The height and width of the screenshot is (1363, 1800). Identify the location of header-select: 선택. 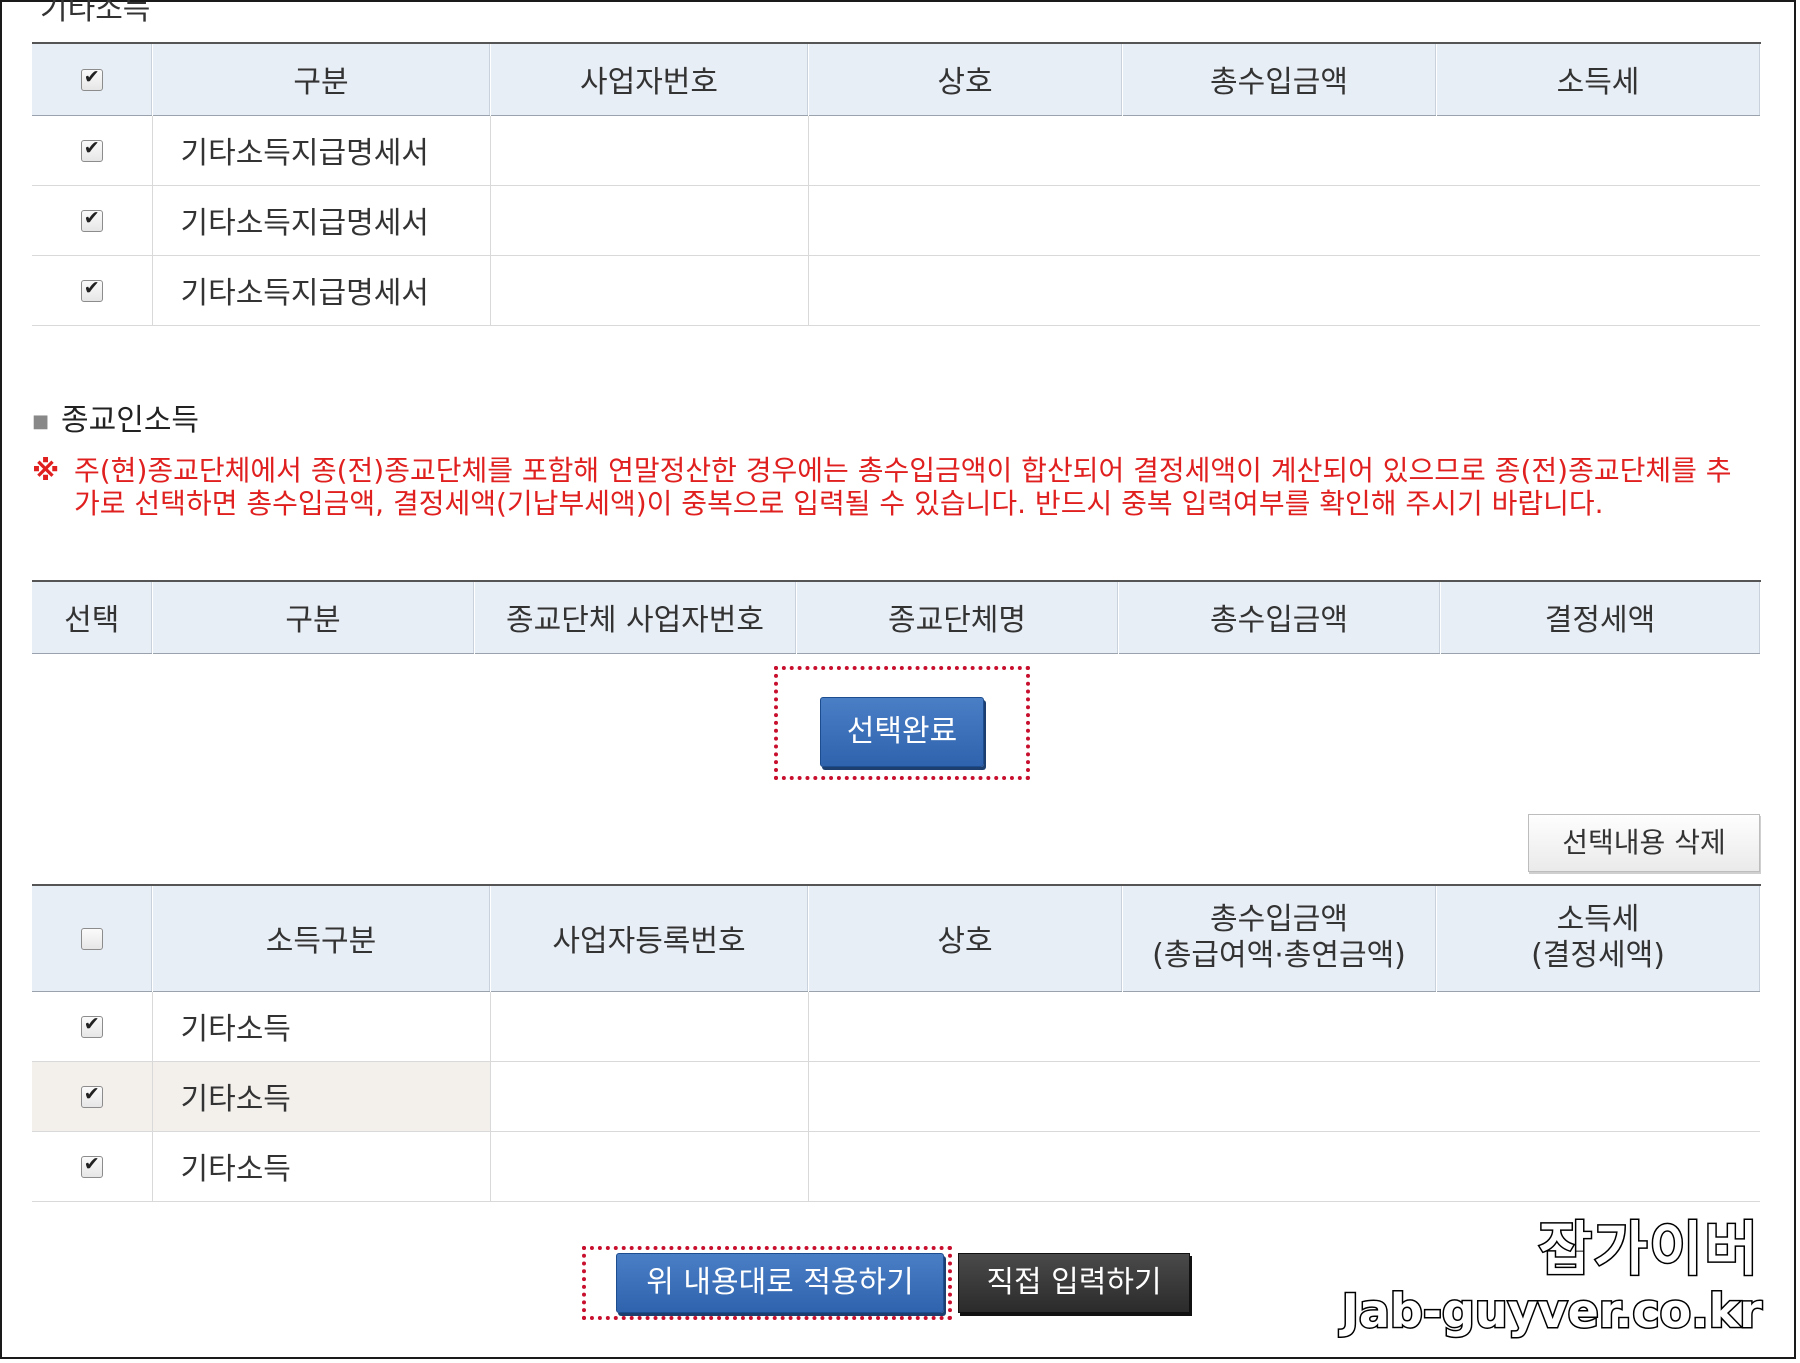
(92, 617).